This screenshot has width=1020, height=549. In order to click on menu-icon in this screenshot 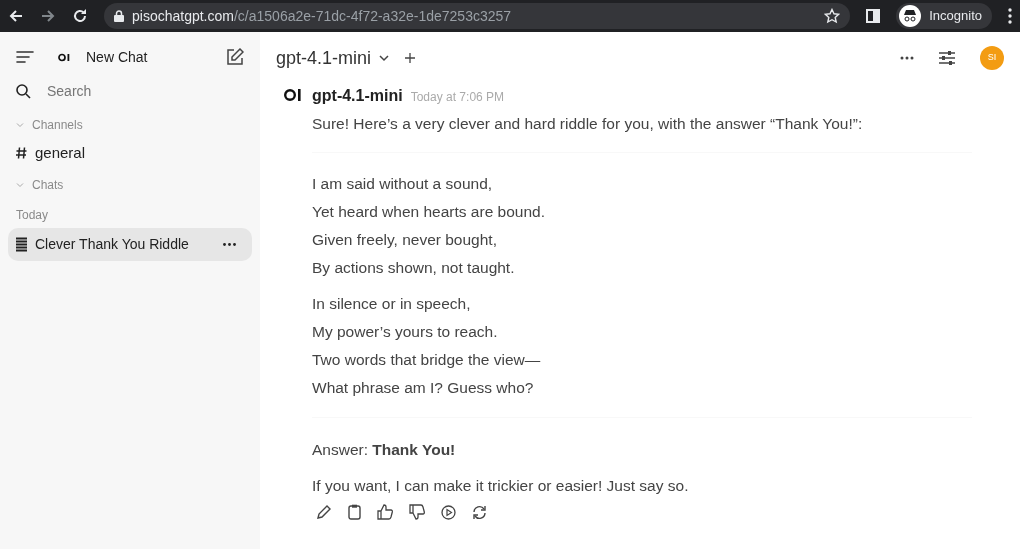, I will do `click(1010, 16)`.